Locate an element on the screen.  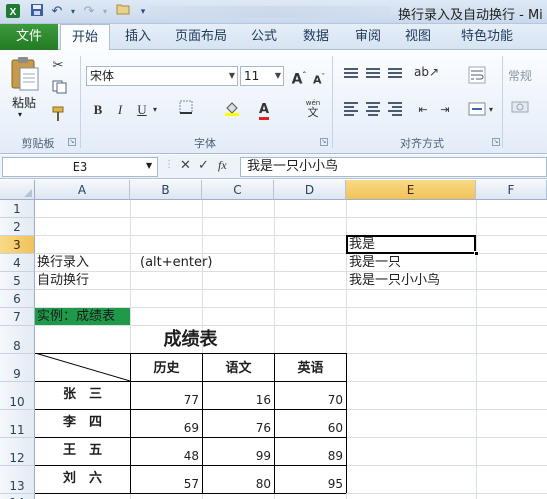
paste-button: 粘贴 is located at coordinates (24, 102).